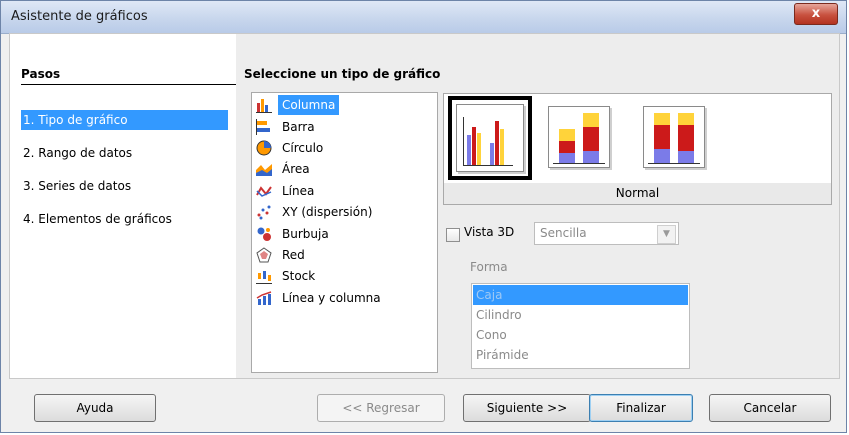  What do you see at coordinates (264, 277) in the screenshot?
I see `stock-chart-icon` at bounding box center [264, 277].